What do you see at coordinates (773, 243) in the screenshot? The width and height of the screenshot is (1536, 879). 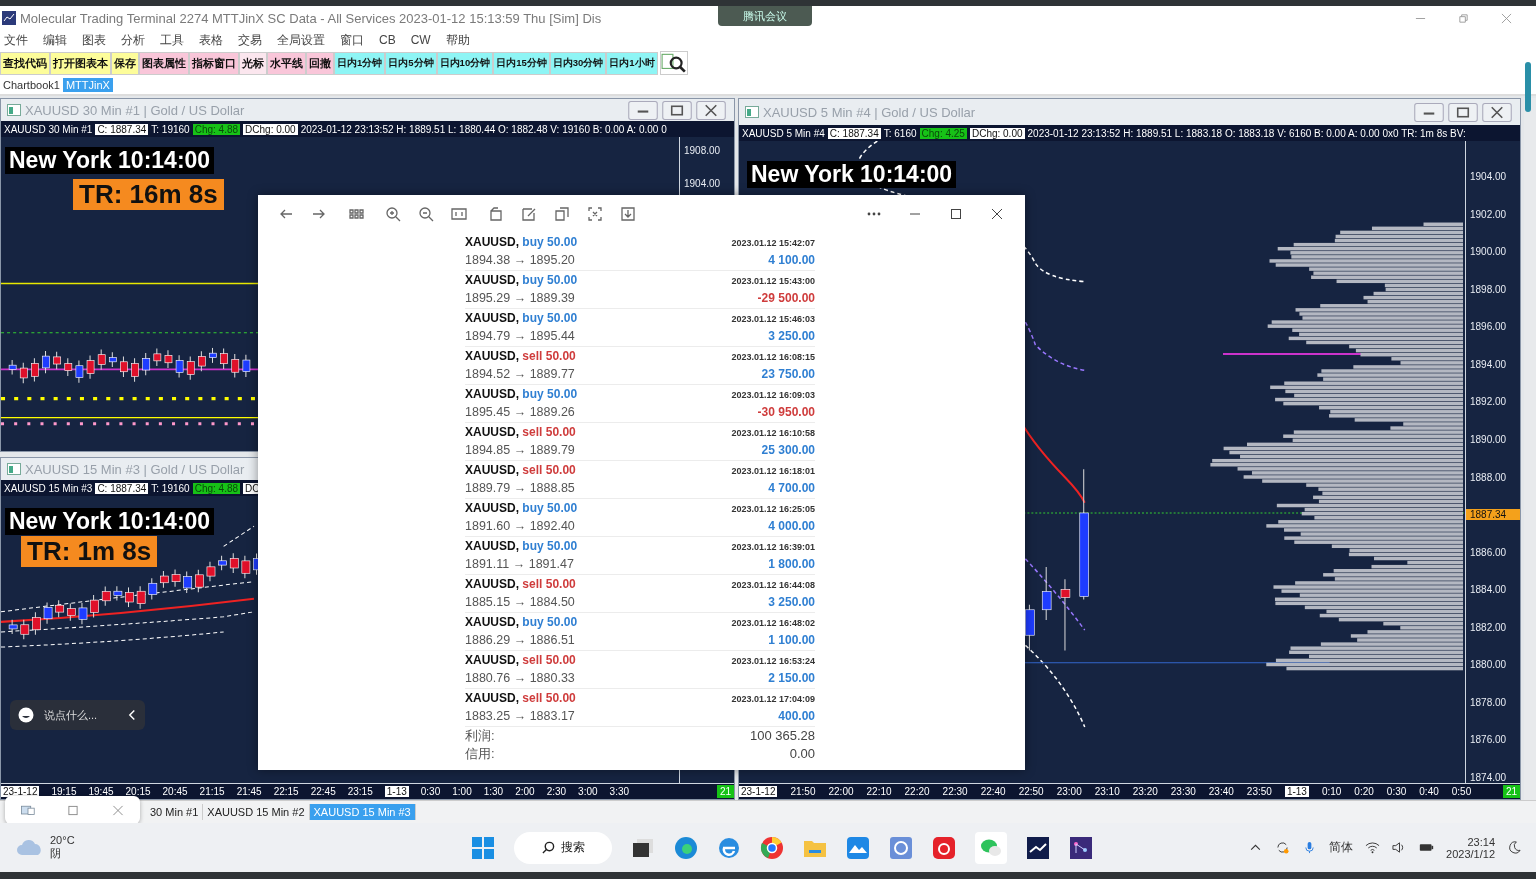 I see `trade-time: 2023.01.12 15:42:07` at bounding box center [773, 243].